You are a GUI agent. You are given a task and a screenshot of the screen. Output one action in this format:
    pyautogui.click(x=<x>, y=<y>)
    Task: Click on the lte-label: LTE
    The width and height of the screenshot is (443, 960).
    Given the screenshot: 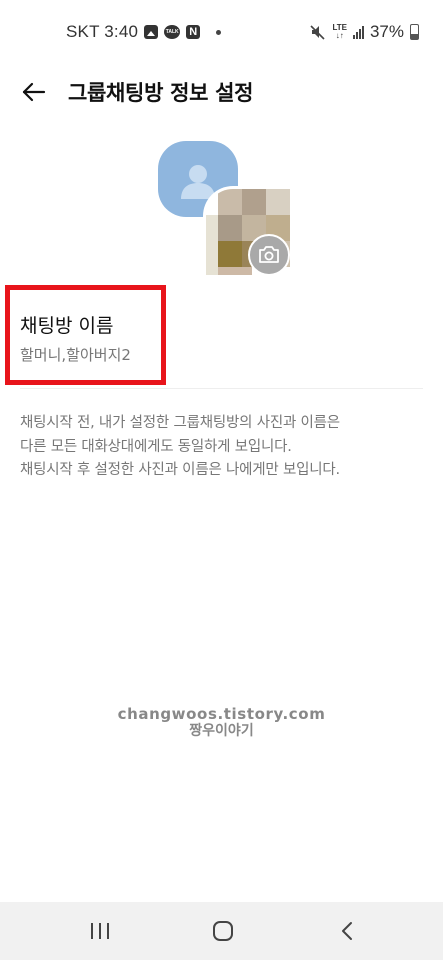 What is the action you would take?
    pyautogui.click(x=339, y=27)
    